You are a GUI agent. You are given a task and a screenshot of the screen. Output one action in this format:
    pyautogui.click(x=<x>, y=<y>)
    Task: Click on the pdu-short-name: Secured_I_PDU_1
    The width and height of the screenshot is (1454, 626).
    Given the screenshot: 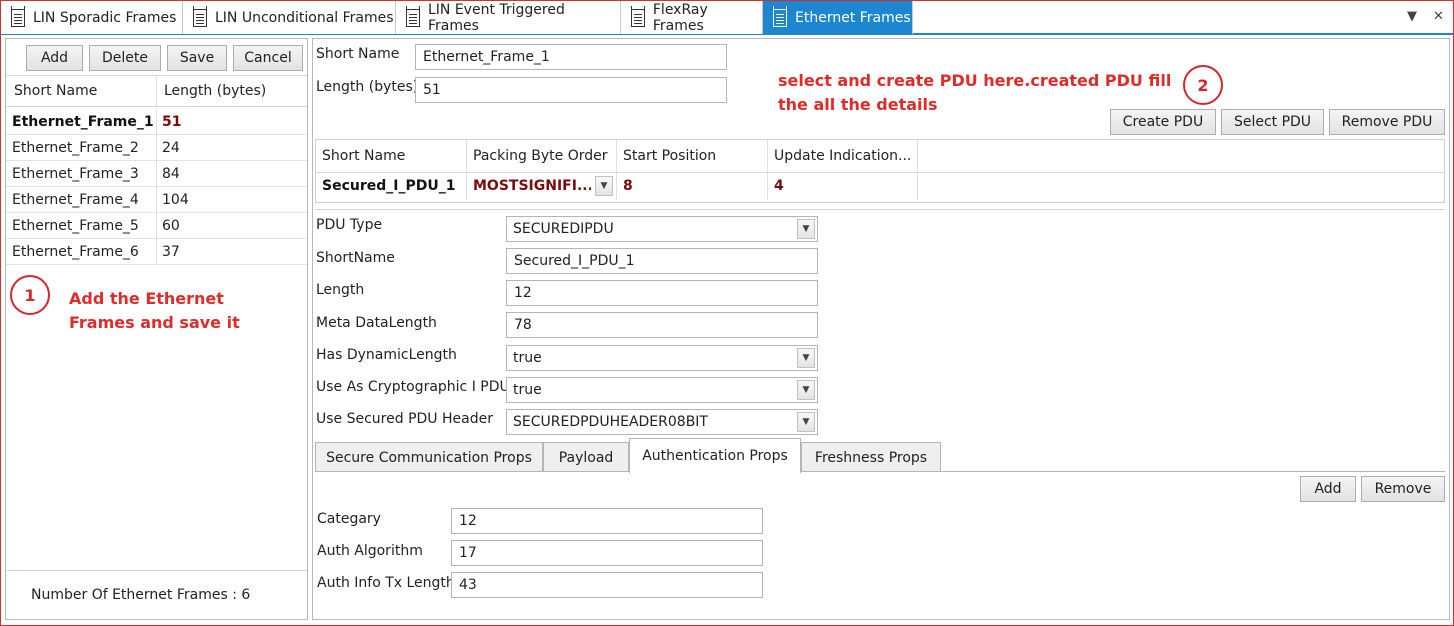 What is the action you would take?
    pyautogui.click(x=389, y=186)
    